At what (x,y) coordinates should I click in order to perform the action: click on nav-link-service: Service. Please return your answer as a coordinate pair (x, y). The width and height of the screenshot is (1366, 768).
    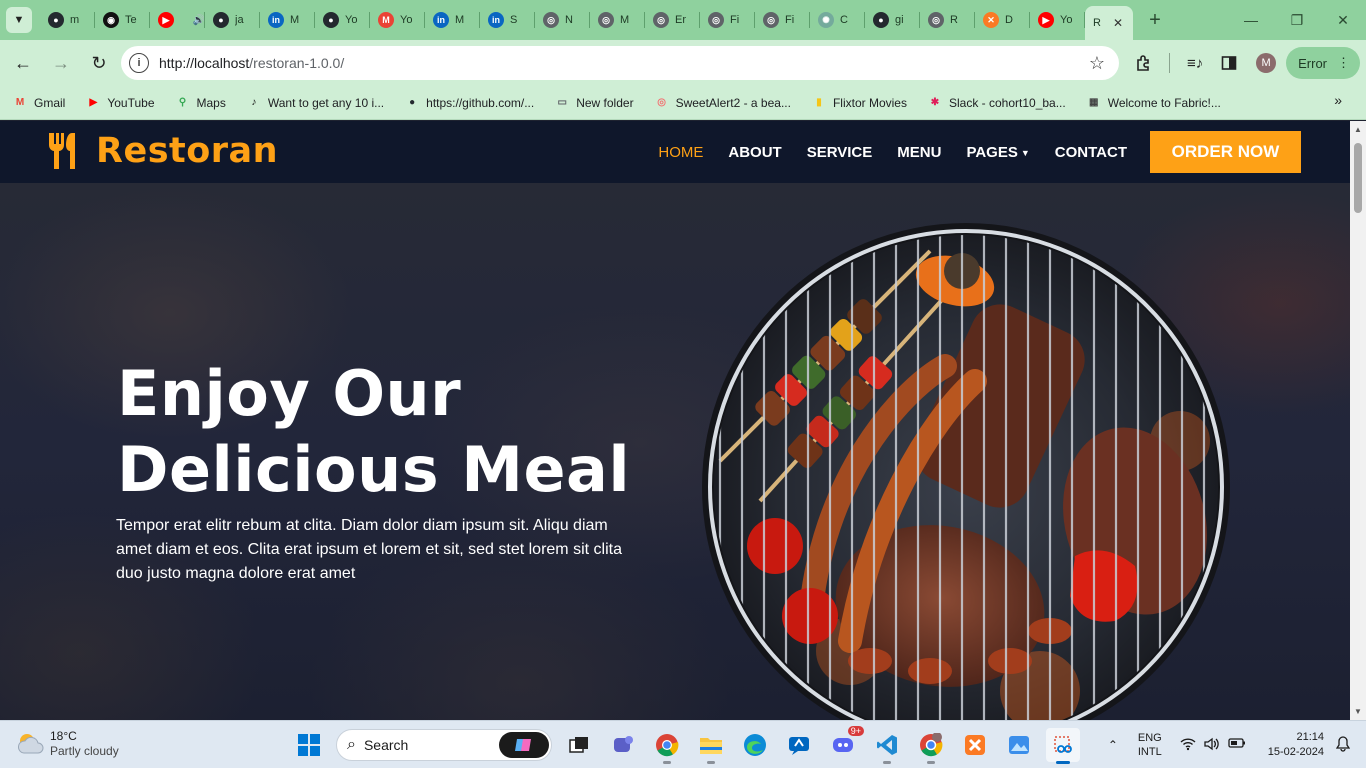
    Looking at the image, I should click on (840, 152).